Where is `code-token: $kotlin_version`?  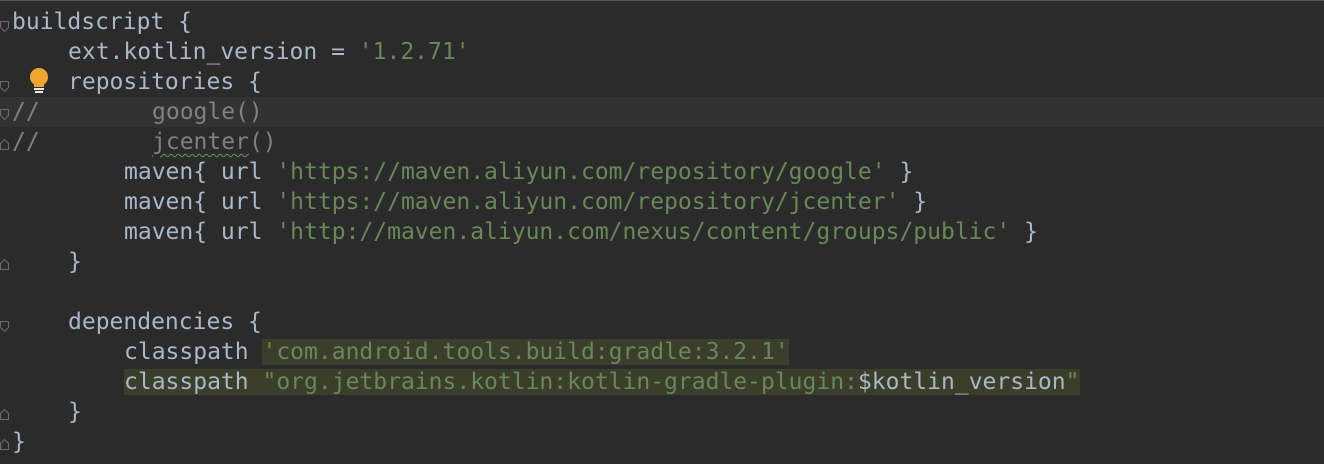 code-token: $kotlin_version is located at coordinates (961, 382).